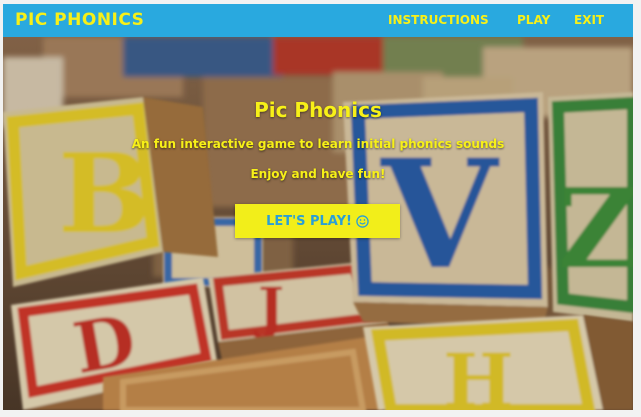 The image size is (641, 417). I want to click on lets-play-button: LET'S PLAY!, so click(317, 221).